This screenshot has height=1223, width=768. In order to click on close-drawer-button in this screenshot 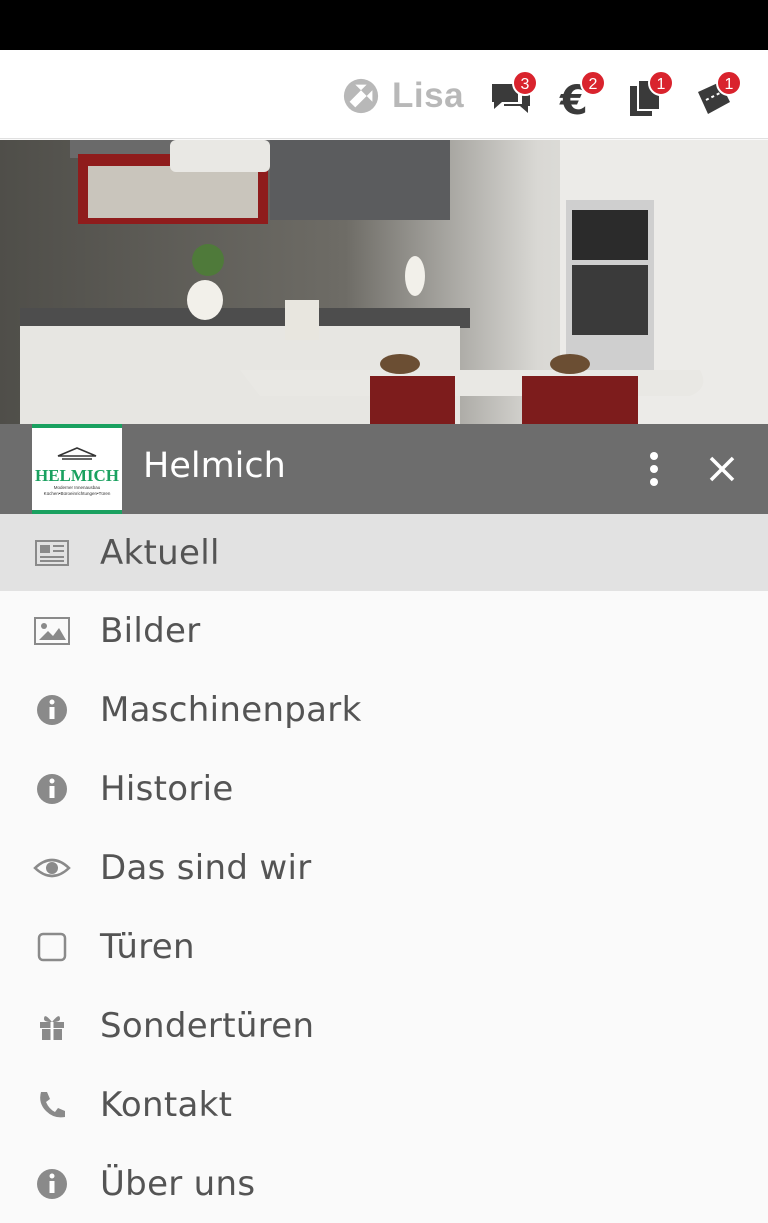, I will do `click(722, 469)`.